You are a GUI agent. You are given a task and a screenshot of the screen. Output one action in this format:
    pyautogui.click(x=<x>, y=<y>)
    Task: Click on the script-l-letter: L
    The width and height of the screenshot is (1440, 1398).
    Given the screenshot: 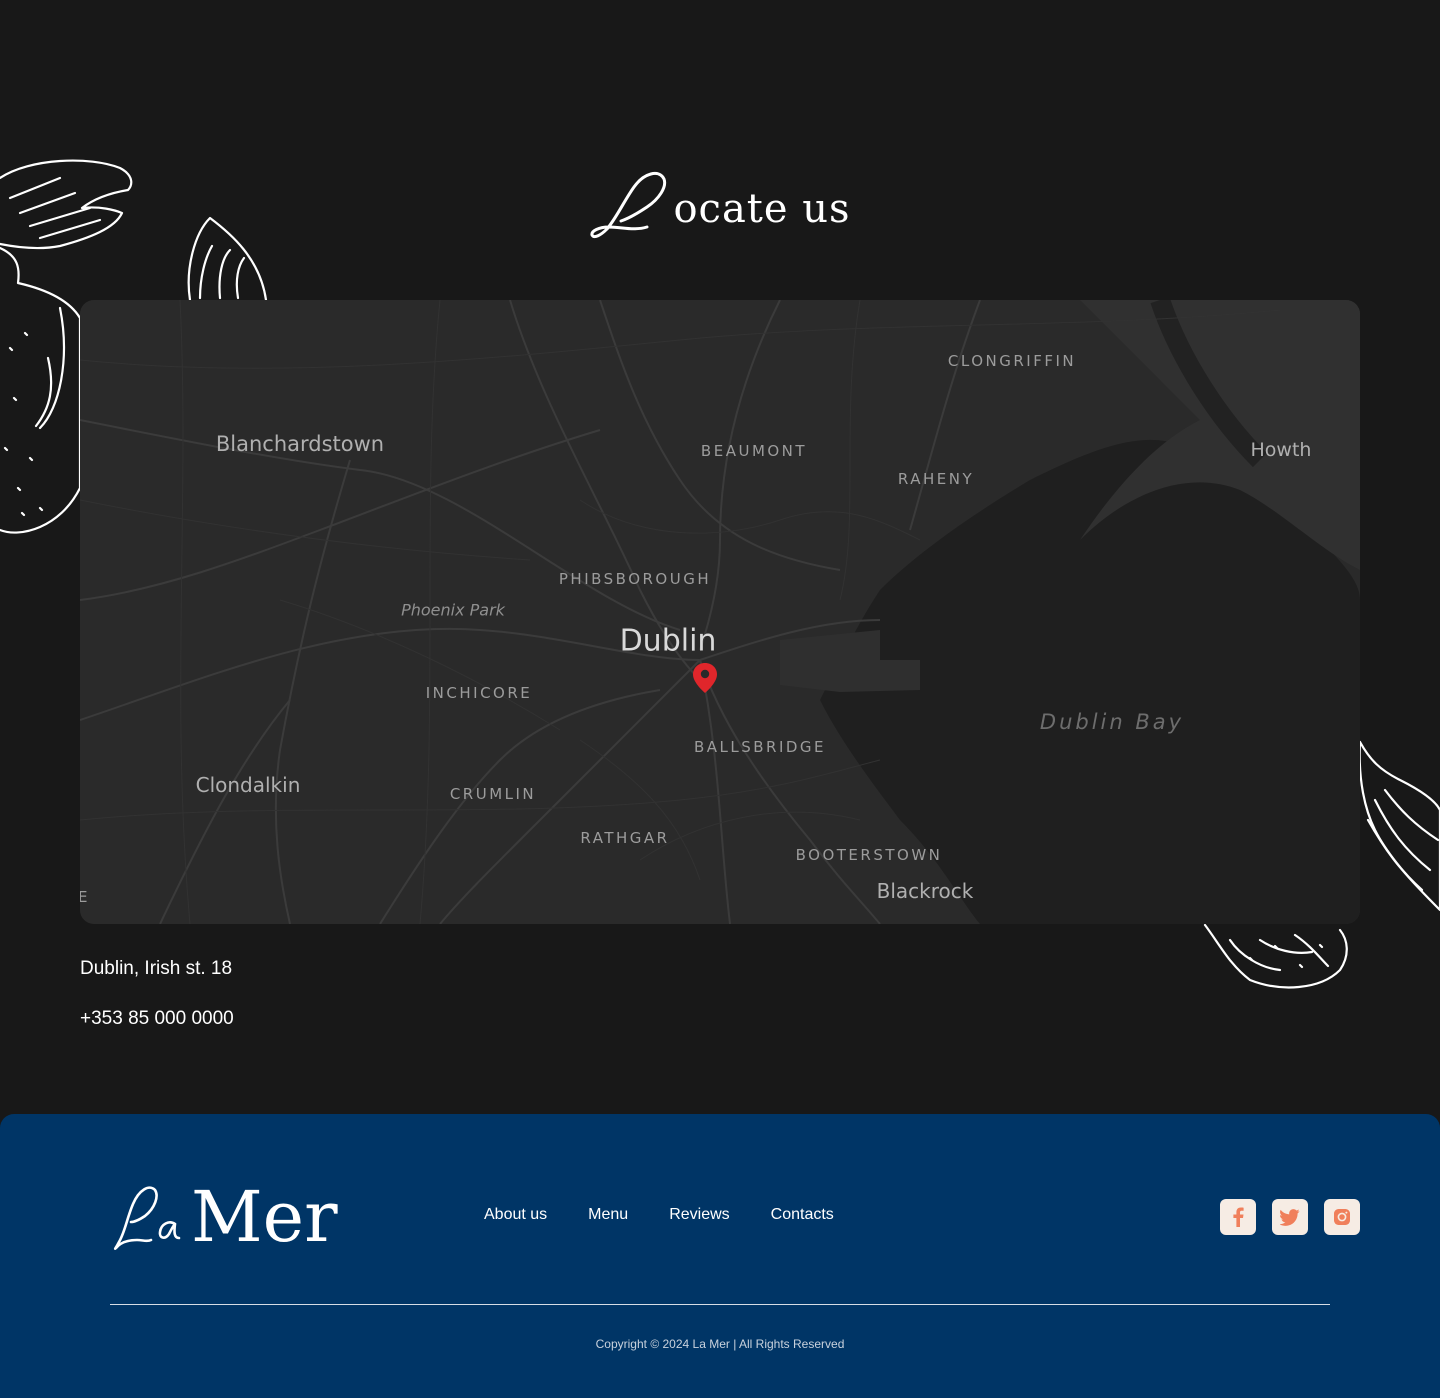 What is the action you would take?
    pyautogui.click(x=628, y=205)
    